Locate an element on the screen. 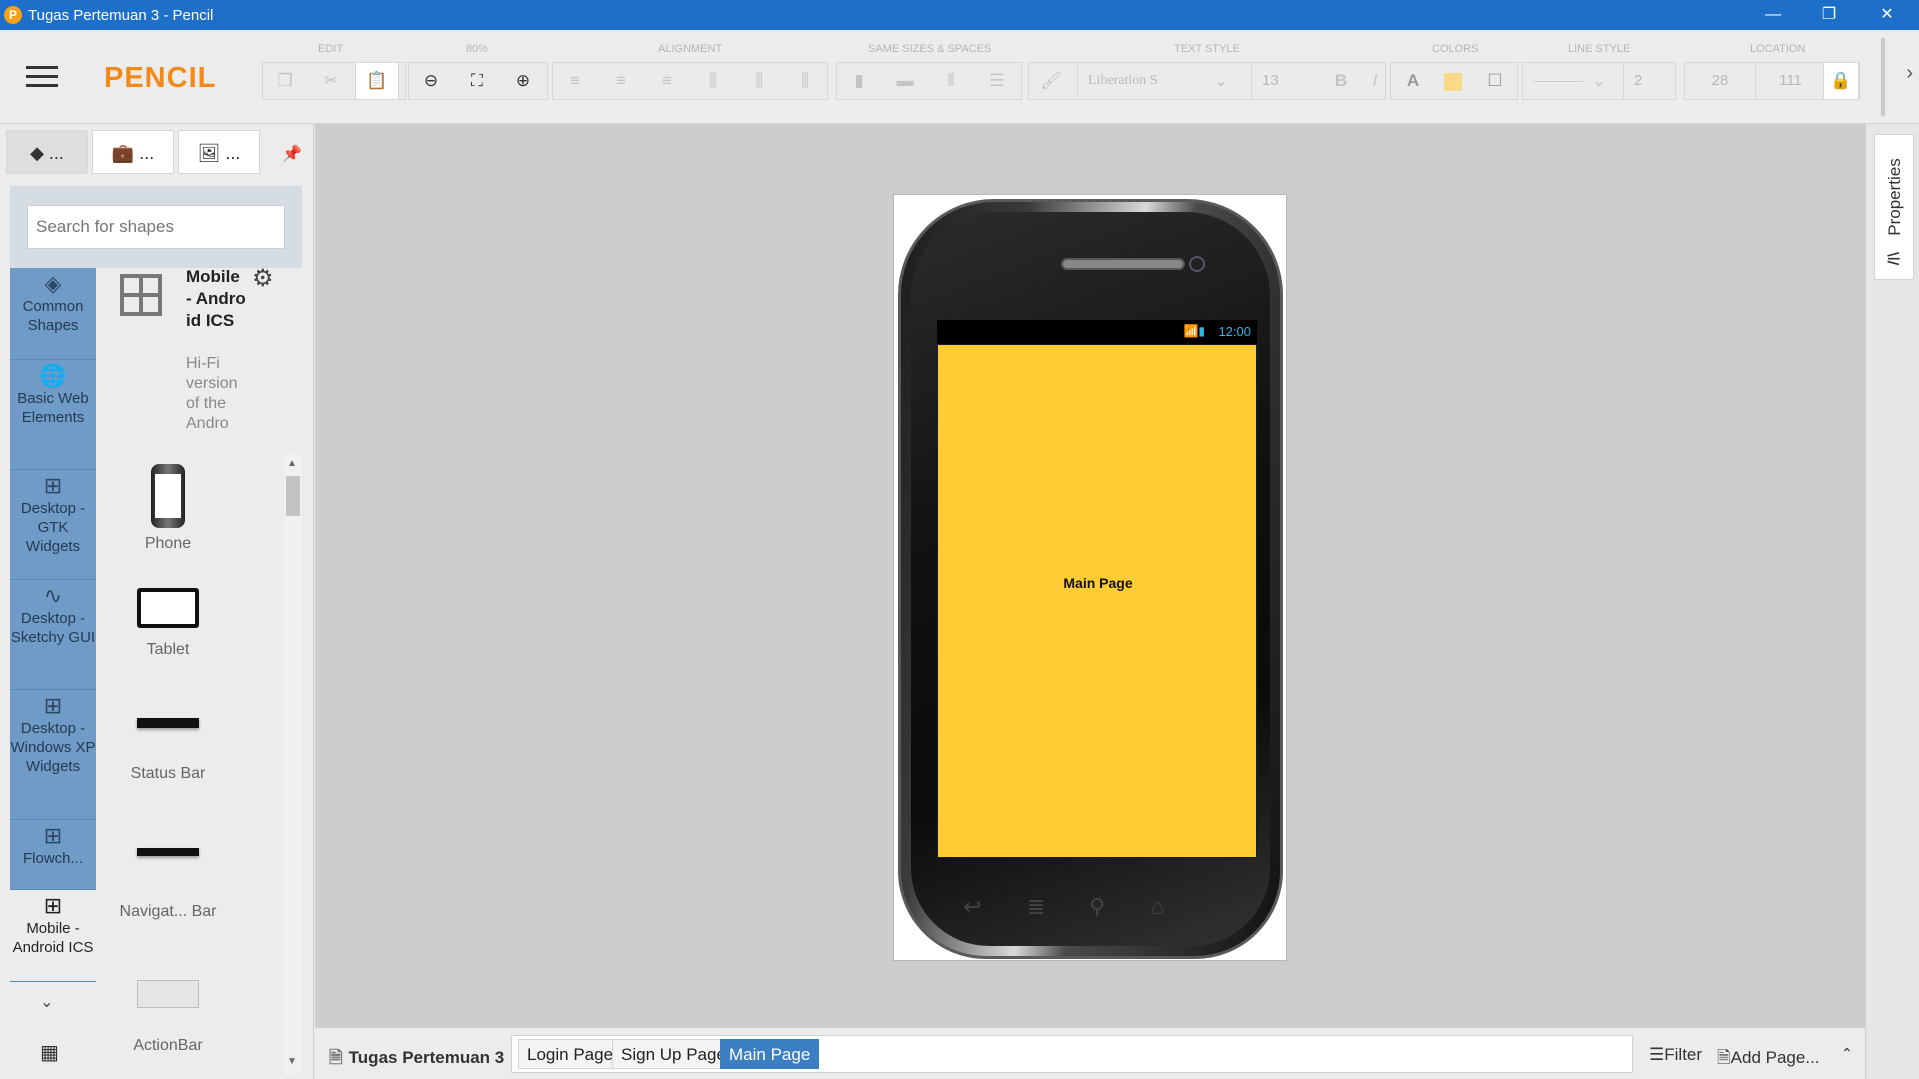 The height and width of the screenshot is (1079, 1919). properties-tab: Properties ⚟ is located at coordinates (1894, 207).